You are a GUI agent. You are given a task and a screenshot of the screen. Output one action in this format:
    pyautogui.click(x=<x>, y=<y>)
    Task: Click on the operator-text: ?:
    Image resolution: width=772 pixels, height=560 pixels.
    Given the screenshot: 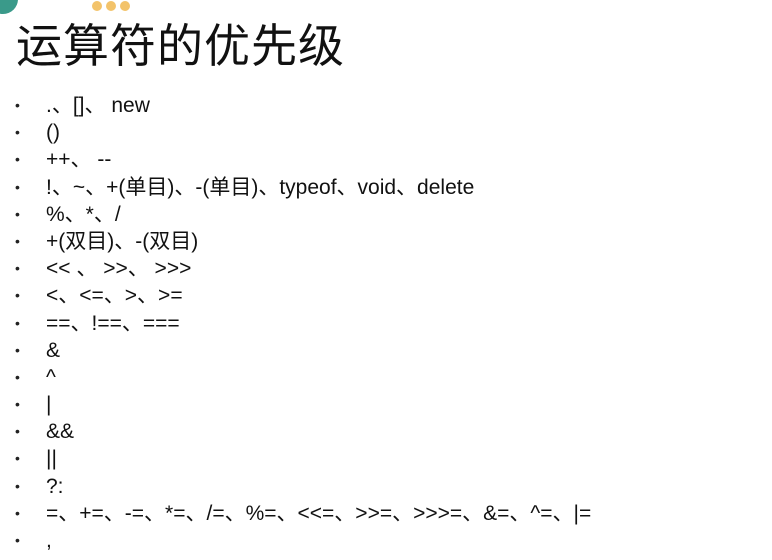 What is the action you would take?
    pyautogui.click(x=55, y=486)
    